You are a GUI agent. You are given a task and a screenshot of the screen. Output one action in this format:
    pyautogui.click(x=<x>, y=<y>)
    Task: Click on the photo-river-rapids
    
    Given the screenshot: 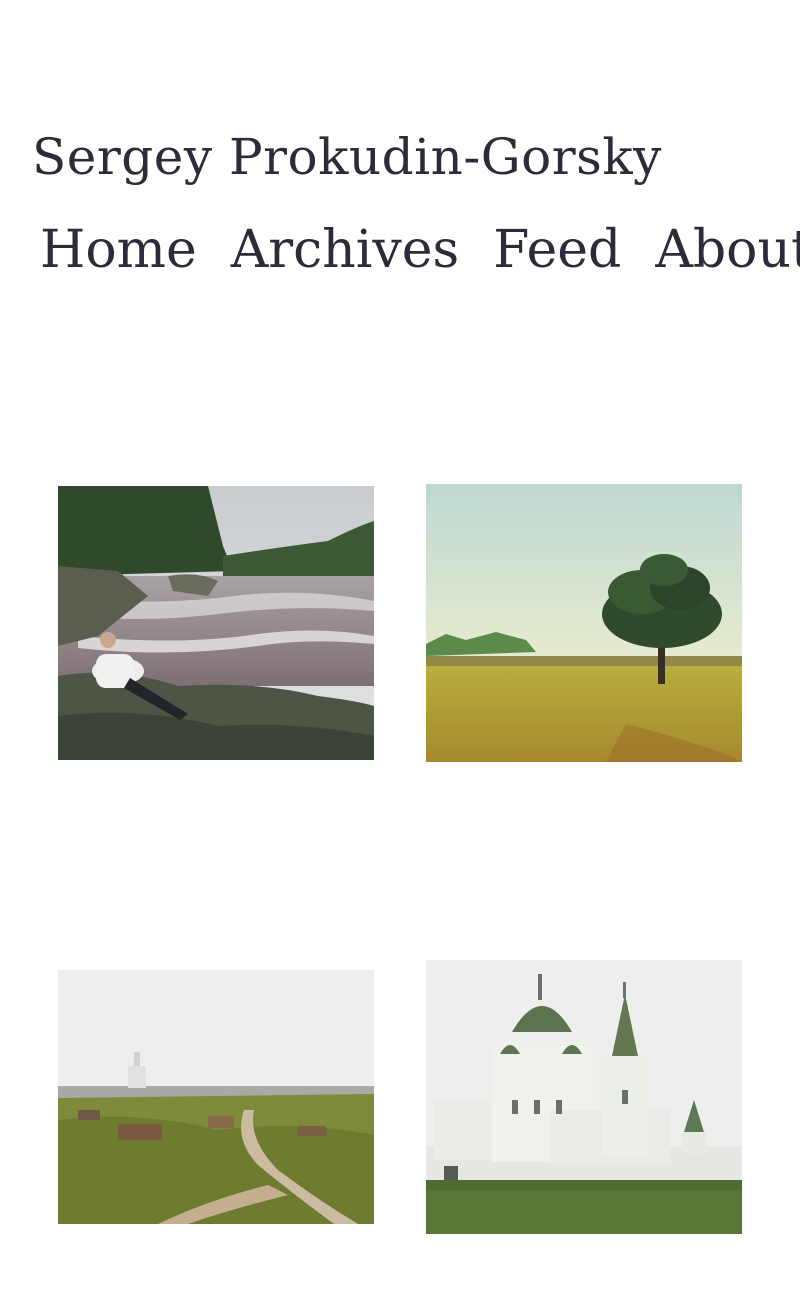 What is the action you would take?
    pyautogui.click(x=216, y=623)
    